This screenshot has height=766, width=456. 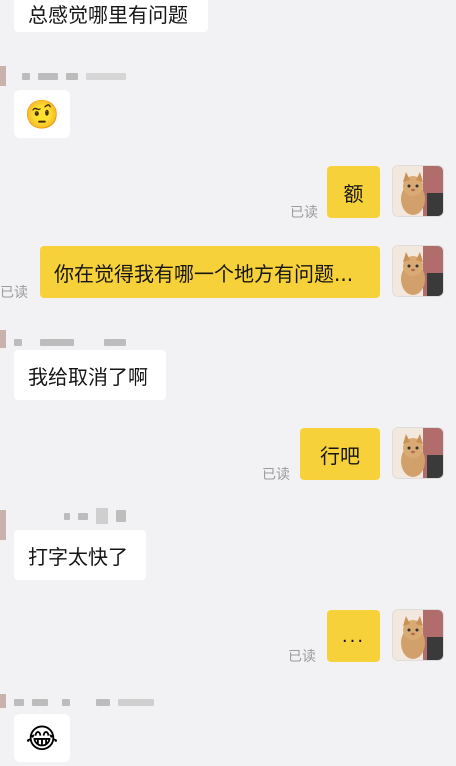 I want to click on incoming-message-bubble: 打字太快了, so click(x=80, y=555).